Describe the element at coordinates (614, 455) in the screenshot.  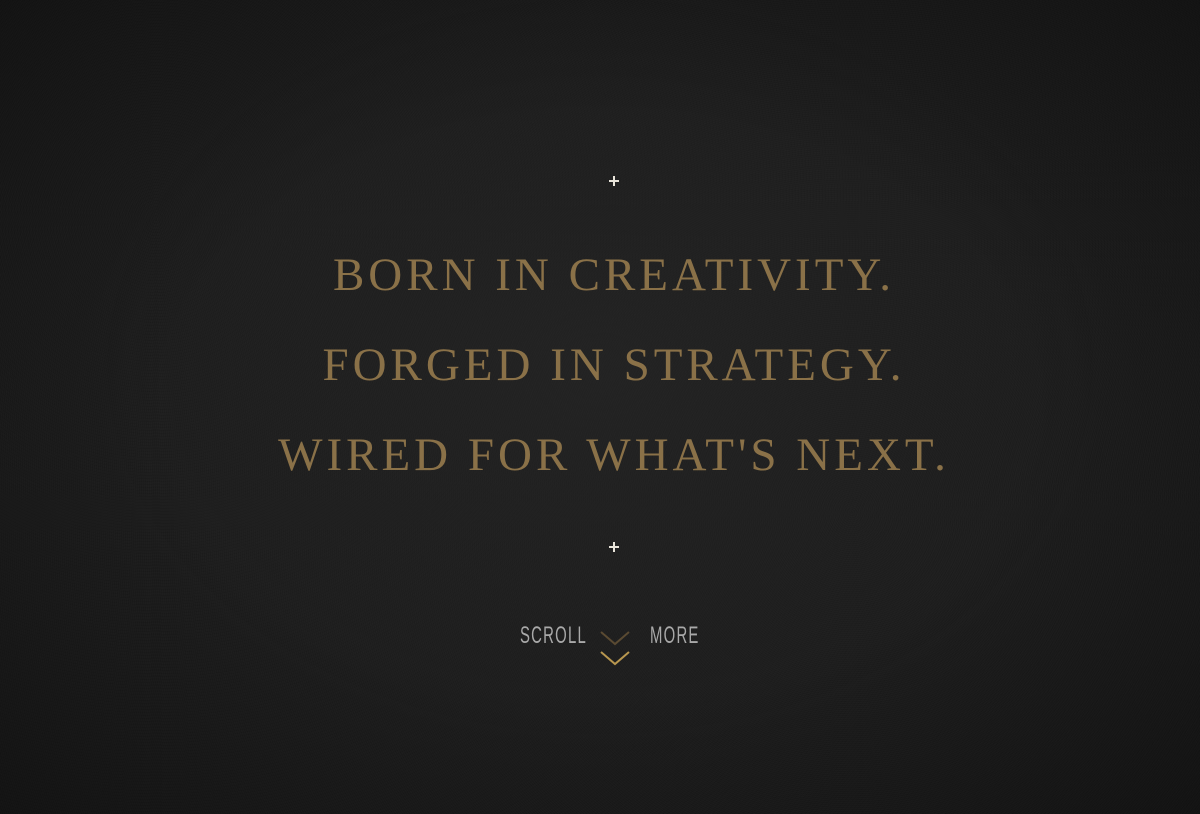
I see `hero-line-3: WIRED FOR WHAT'S NEXT.` at that location.